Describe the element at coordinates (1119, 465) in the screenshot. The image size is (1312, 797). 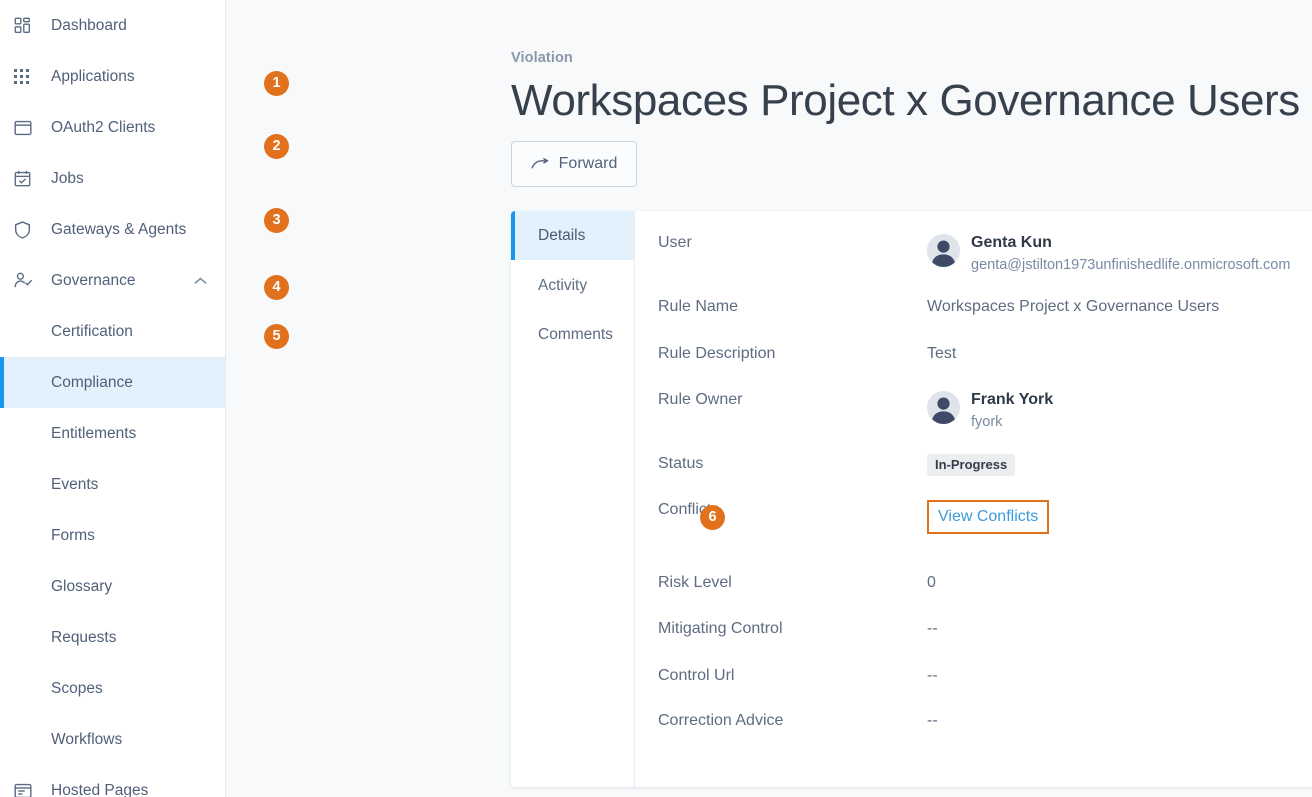
I see `detail-value-status: In-Progress` at that location.